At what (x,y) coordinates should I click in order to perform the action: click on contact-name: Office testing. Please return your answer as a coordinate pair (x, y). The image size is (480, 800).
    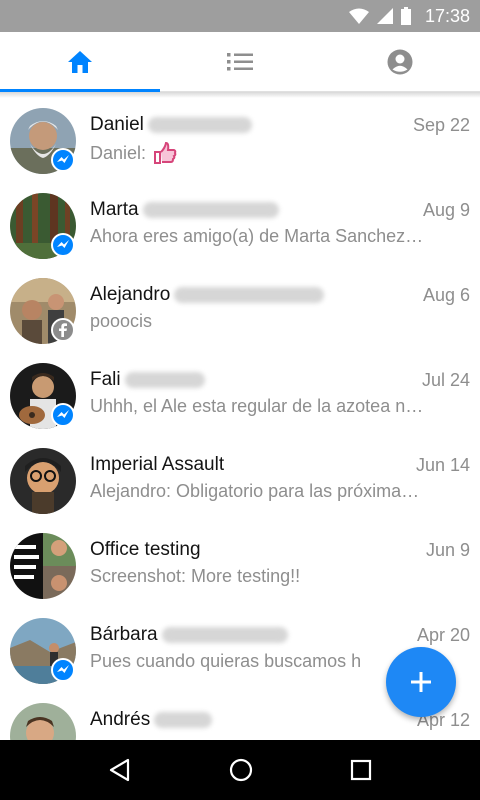
    Looking at the image, I should click on (145, 549).